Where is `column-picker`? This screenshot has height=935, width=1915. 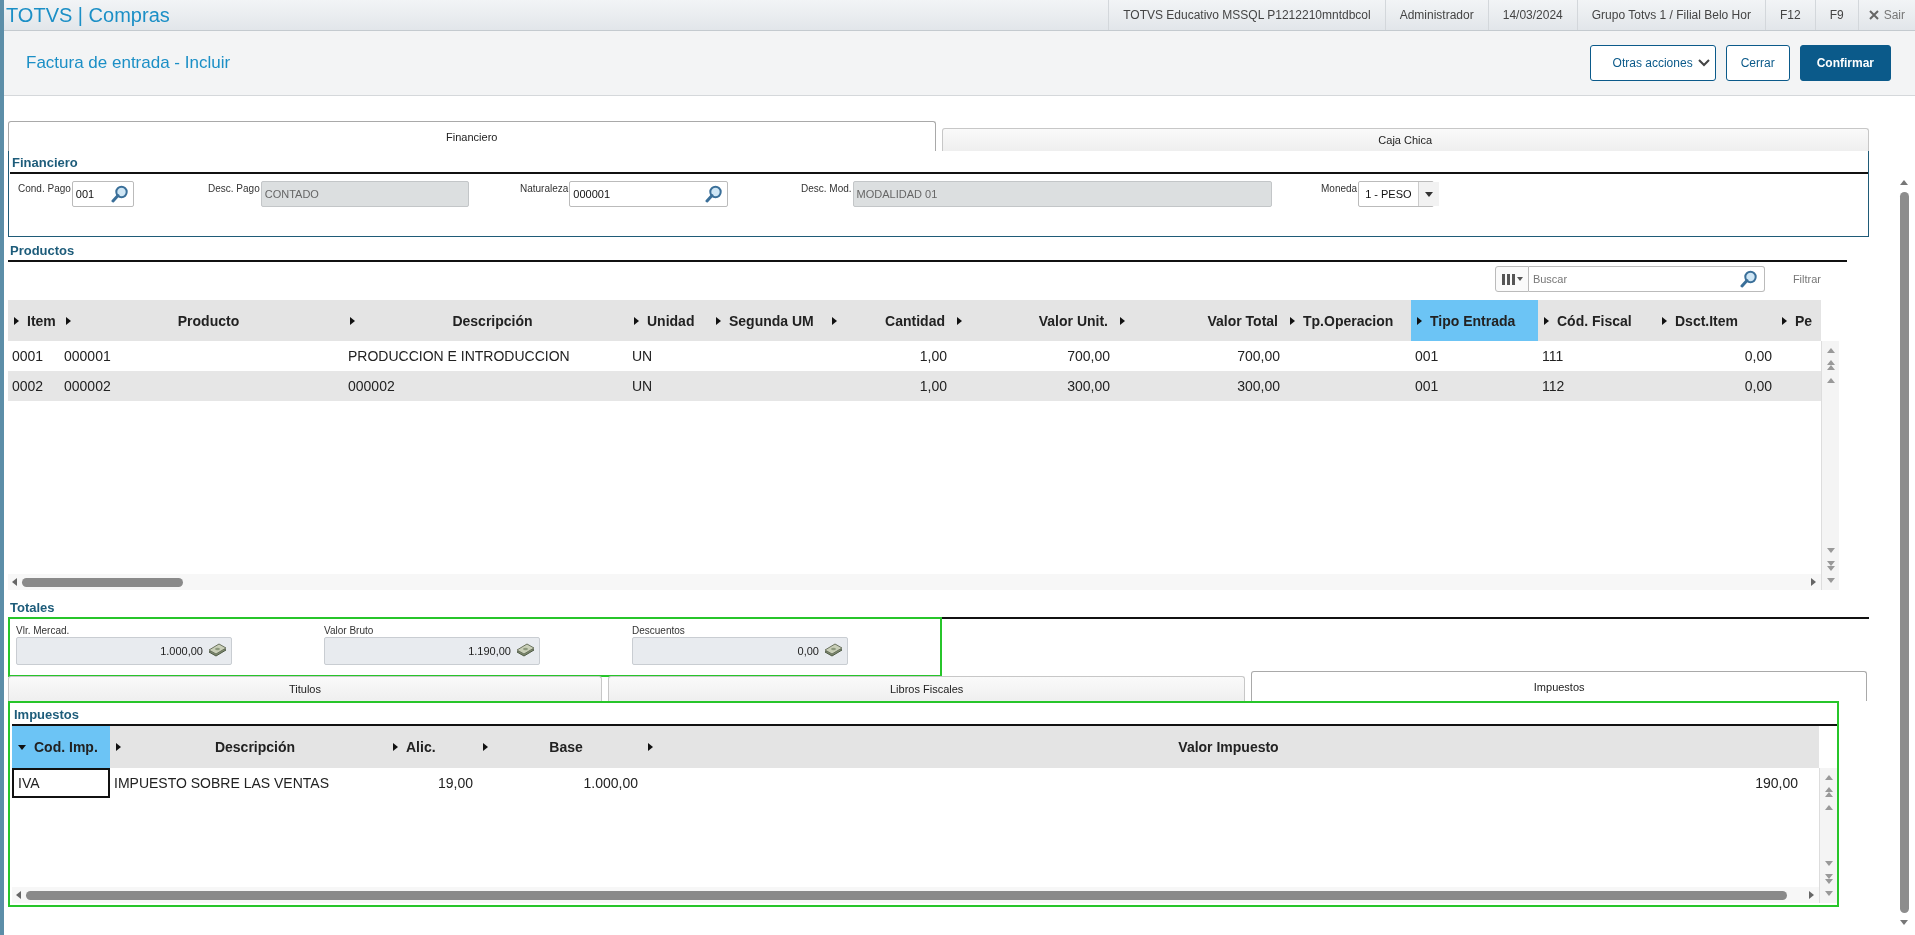
column-picker is located at coordinates (1511, 278).